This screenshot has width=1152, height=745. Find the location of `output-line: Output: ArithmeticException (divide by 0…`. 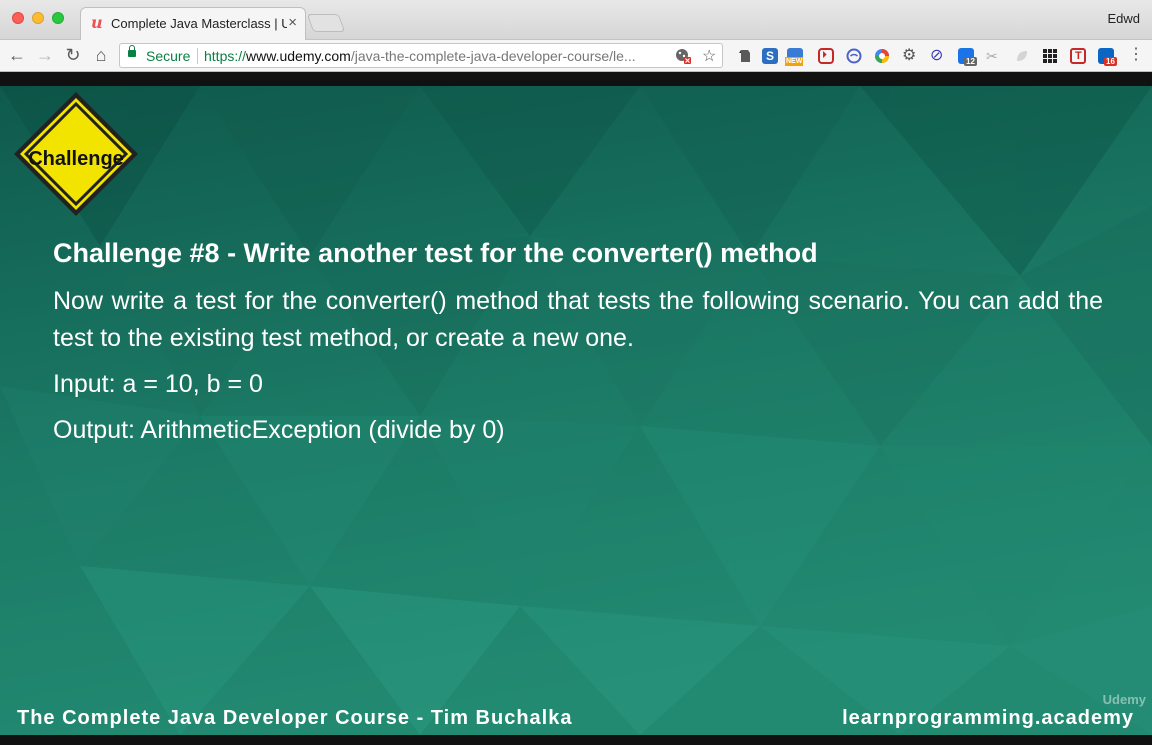

output-line: Output: ArithmeticException (divide by 0… is located at coordinates (279, 430).